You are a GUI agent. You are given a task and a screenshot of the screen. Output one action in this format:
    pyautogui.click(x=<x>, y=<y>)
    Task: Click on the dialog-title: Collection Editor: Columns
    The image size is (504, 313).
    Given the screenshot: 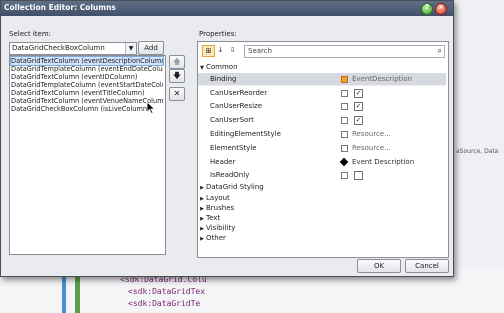 What is the action you would take?
    pyautogui.click(x=60, y=7)
    